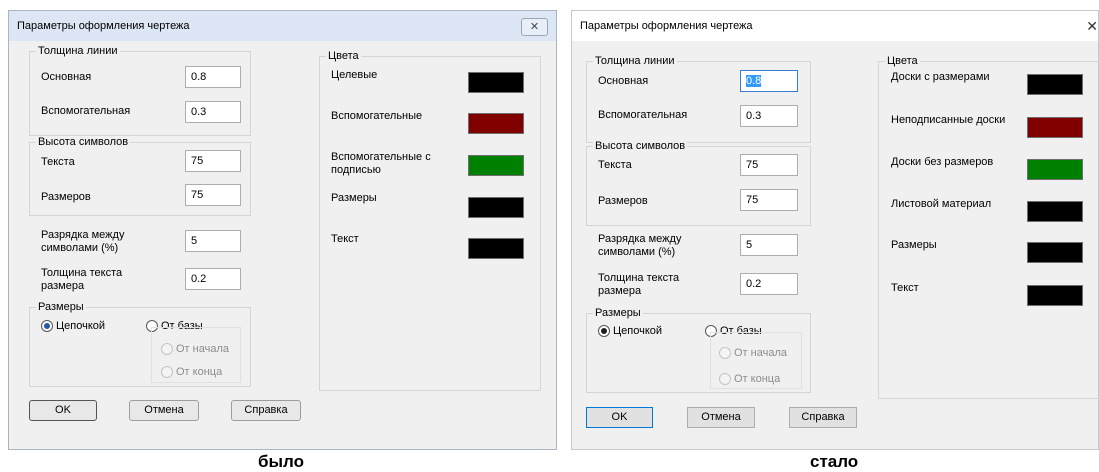 The height and width of the screenshot is (472, 1099). Describe the element at coordinates (377, 116) in the screenshot. I see `old-color-label: Вспомогательные` at that location.